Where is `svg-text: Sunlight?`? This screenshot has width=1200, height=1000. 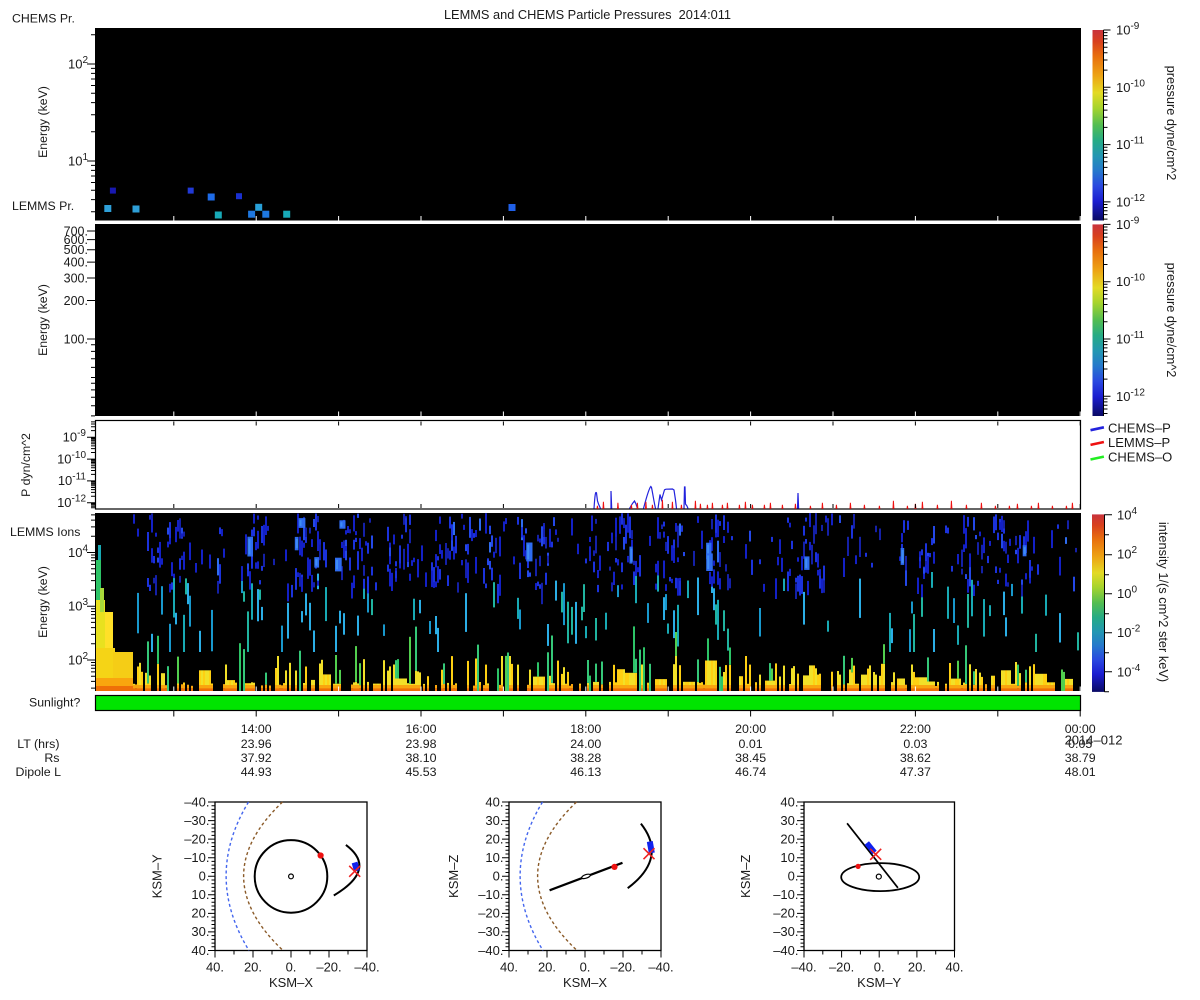
svg-text: Sunlight? is located at coordinates (54, 703).